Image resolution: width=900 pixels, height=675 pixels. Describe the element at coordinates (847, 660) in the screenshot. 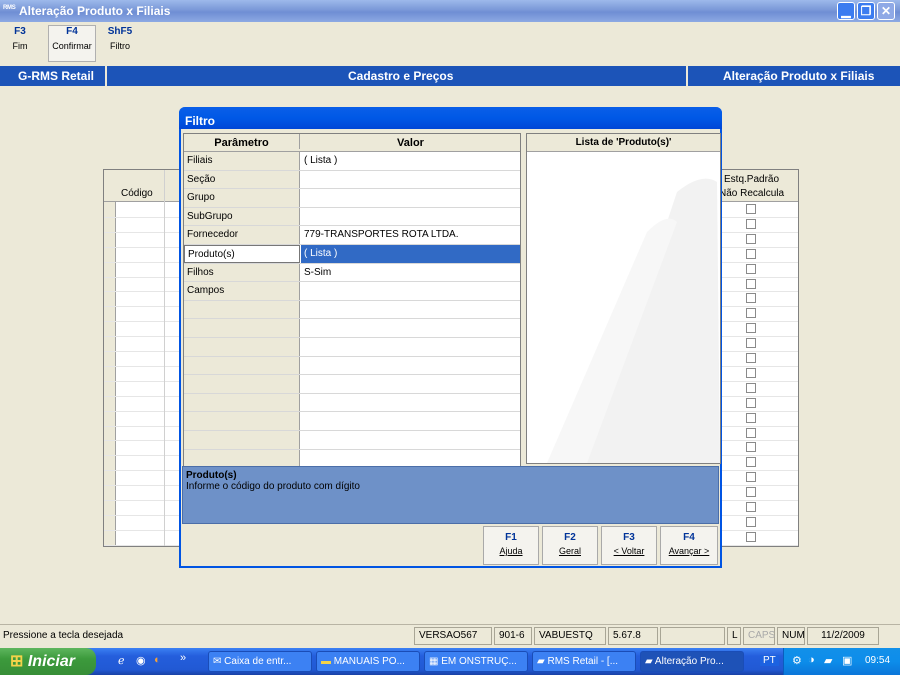

I see `tray-security-icon: ▣` at that location.